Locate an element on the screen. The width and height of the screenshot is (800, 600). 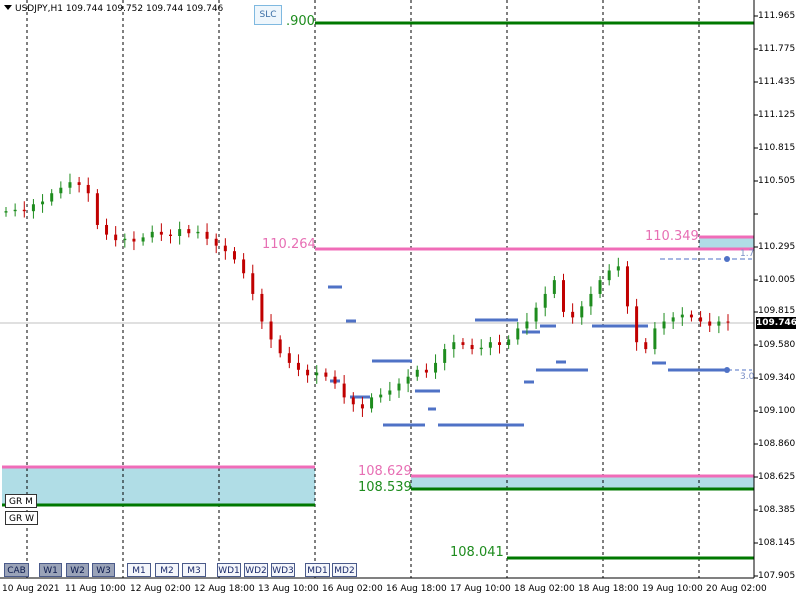
m3-button: M3 is located at coordinates (194, 570).